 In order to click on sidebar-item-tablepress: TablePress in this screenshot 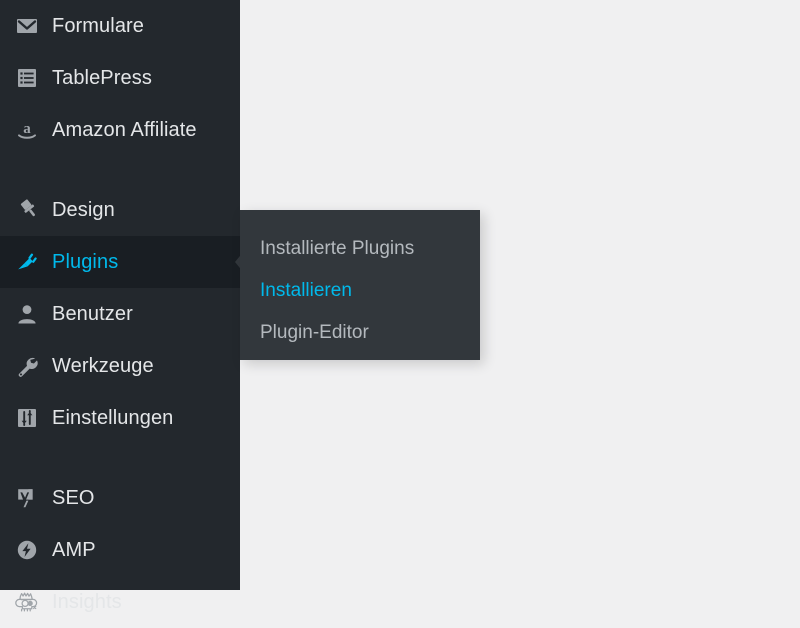, I will do `click(120, 78)`.